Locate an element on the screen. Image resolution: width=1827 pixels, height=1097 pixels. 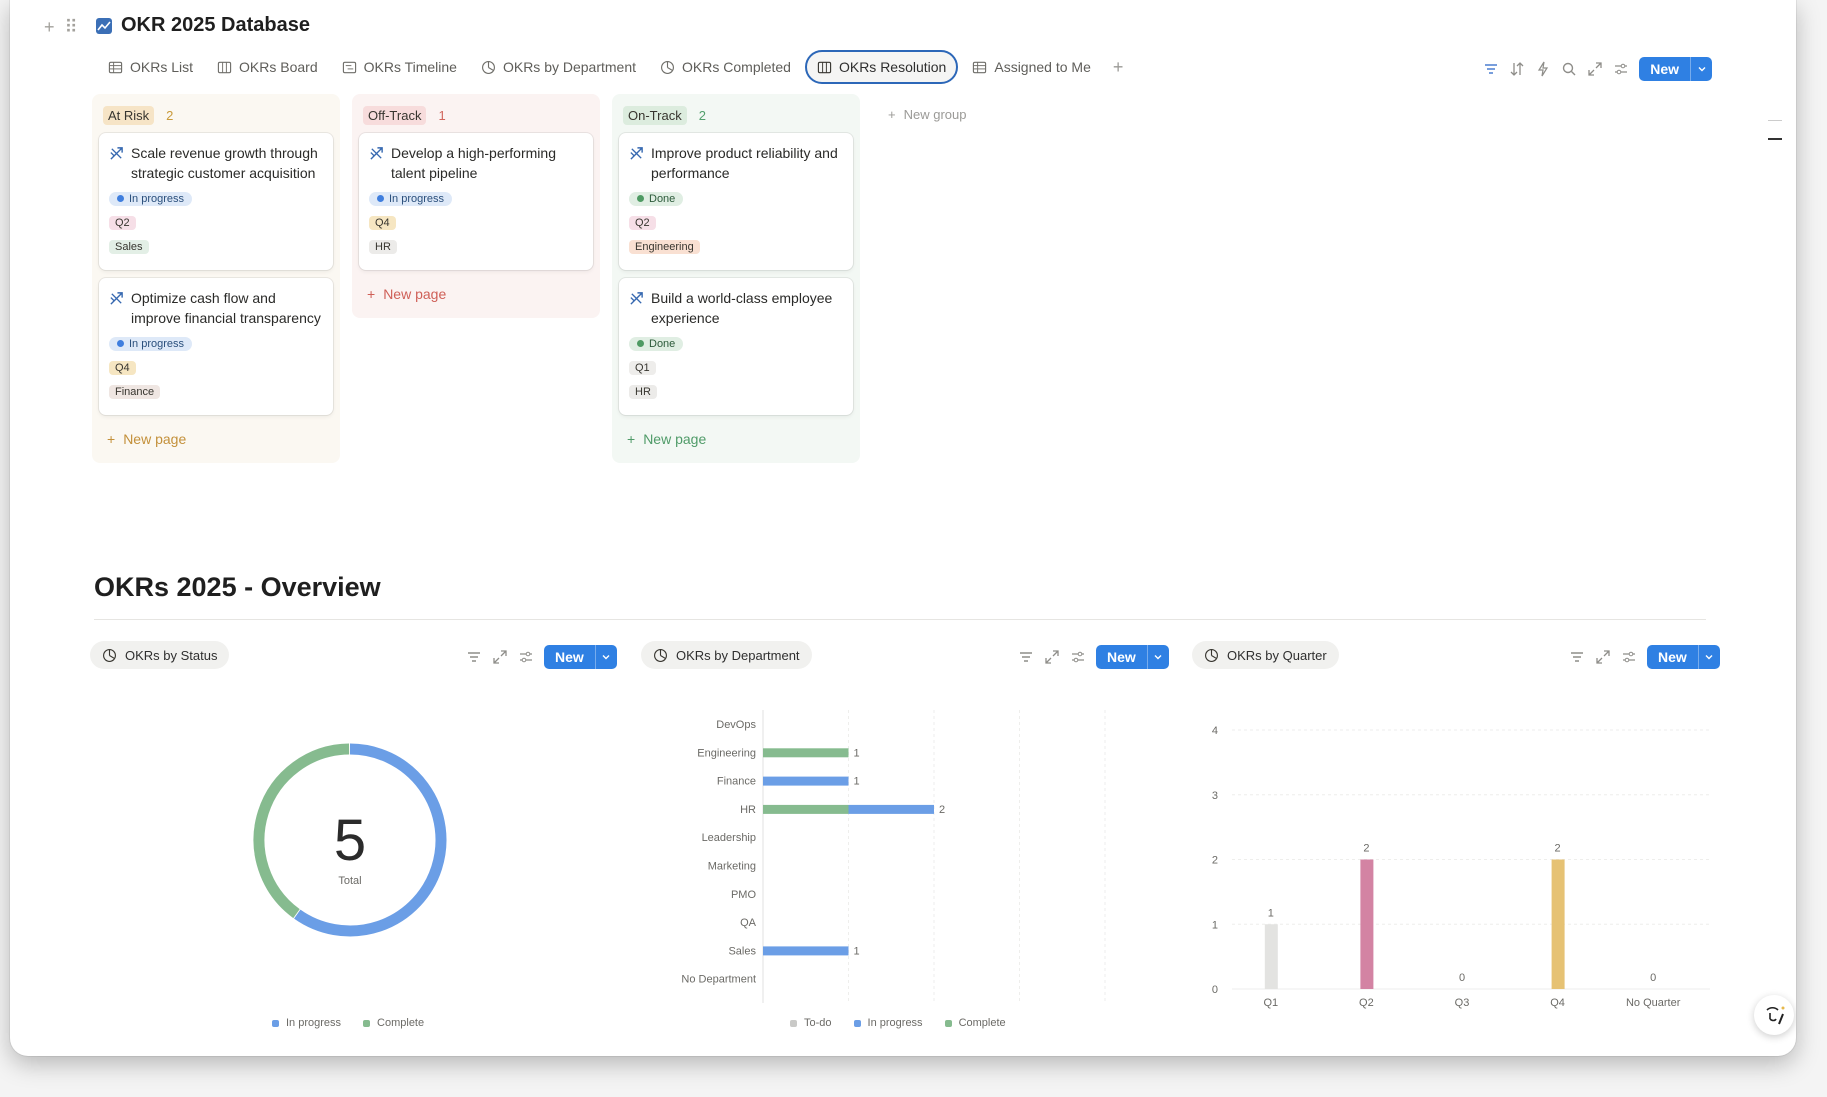
new-group-button: + New group is located at coordinates (927, 114).